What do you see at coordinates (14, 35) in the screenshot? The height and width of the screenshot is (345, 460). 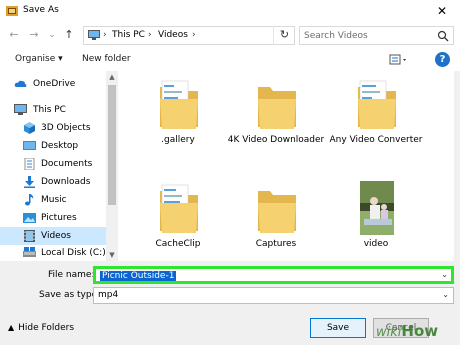 I see `back-button: ←` at bounding box center [14, 35].